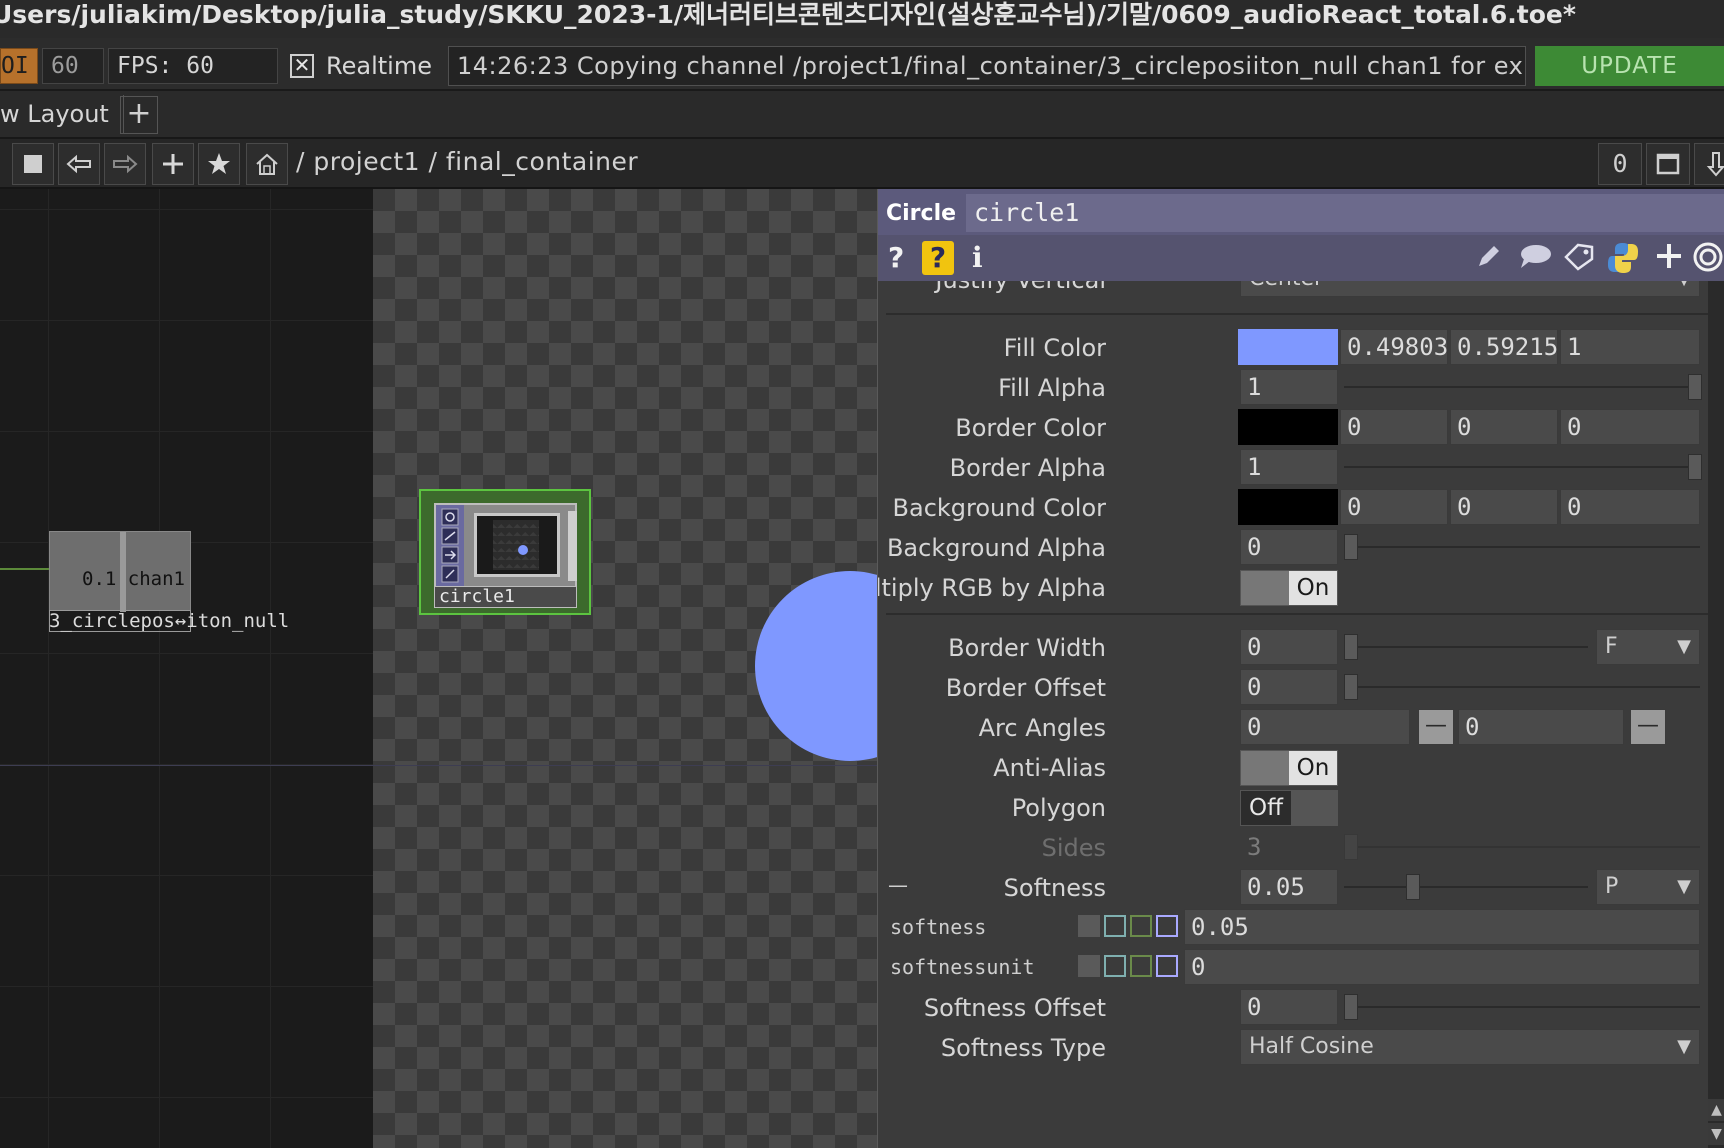 Image resolution: width=1724 pixels, height=1148 pixels. Describe the element at coordinates (1716, 714) in the screenshot. I see `panel-scrollbar` at that location.